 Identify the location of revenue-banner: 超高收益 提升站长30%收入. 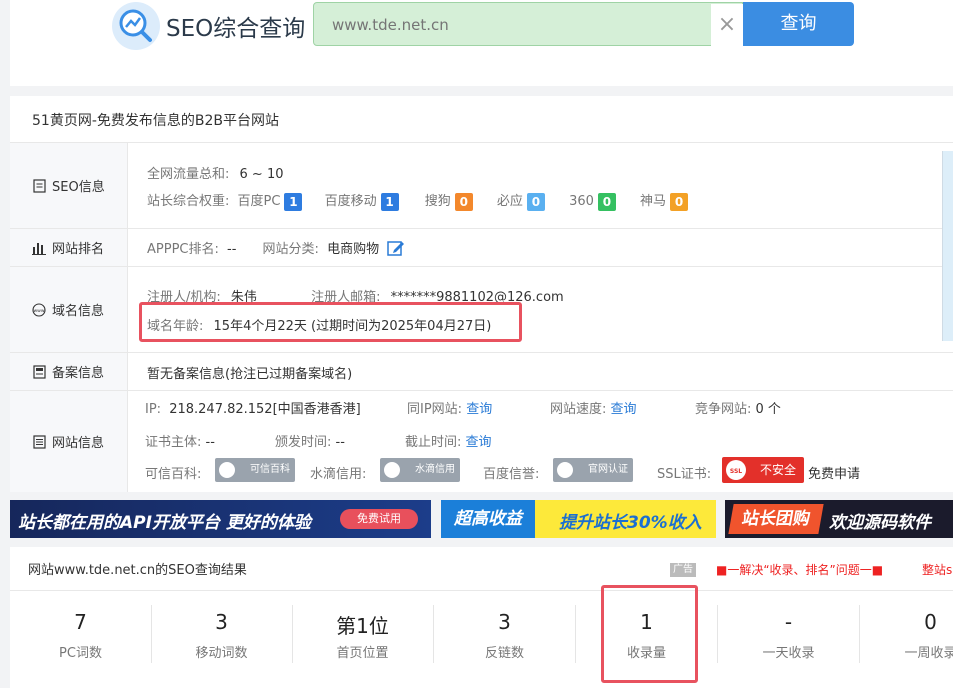
(578, 519).